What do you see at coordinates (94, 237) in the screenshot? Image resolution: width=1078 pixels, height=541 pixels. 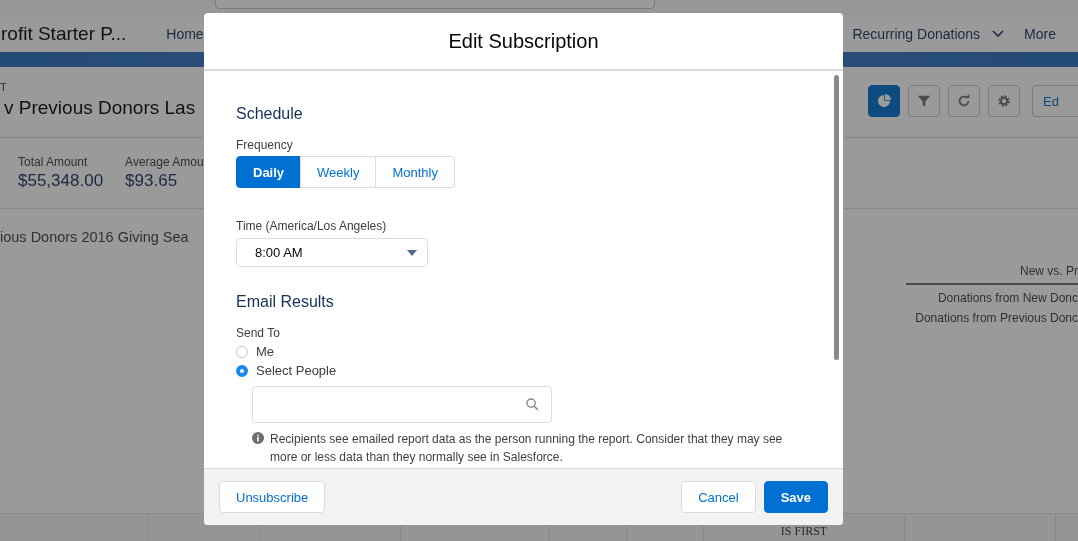 I see `chart-title: ious Donors 2016 Giving Sea` at bounding box center [94, 237].